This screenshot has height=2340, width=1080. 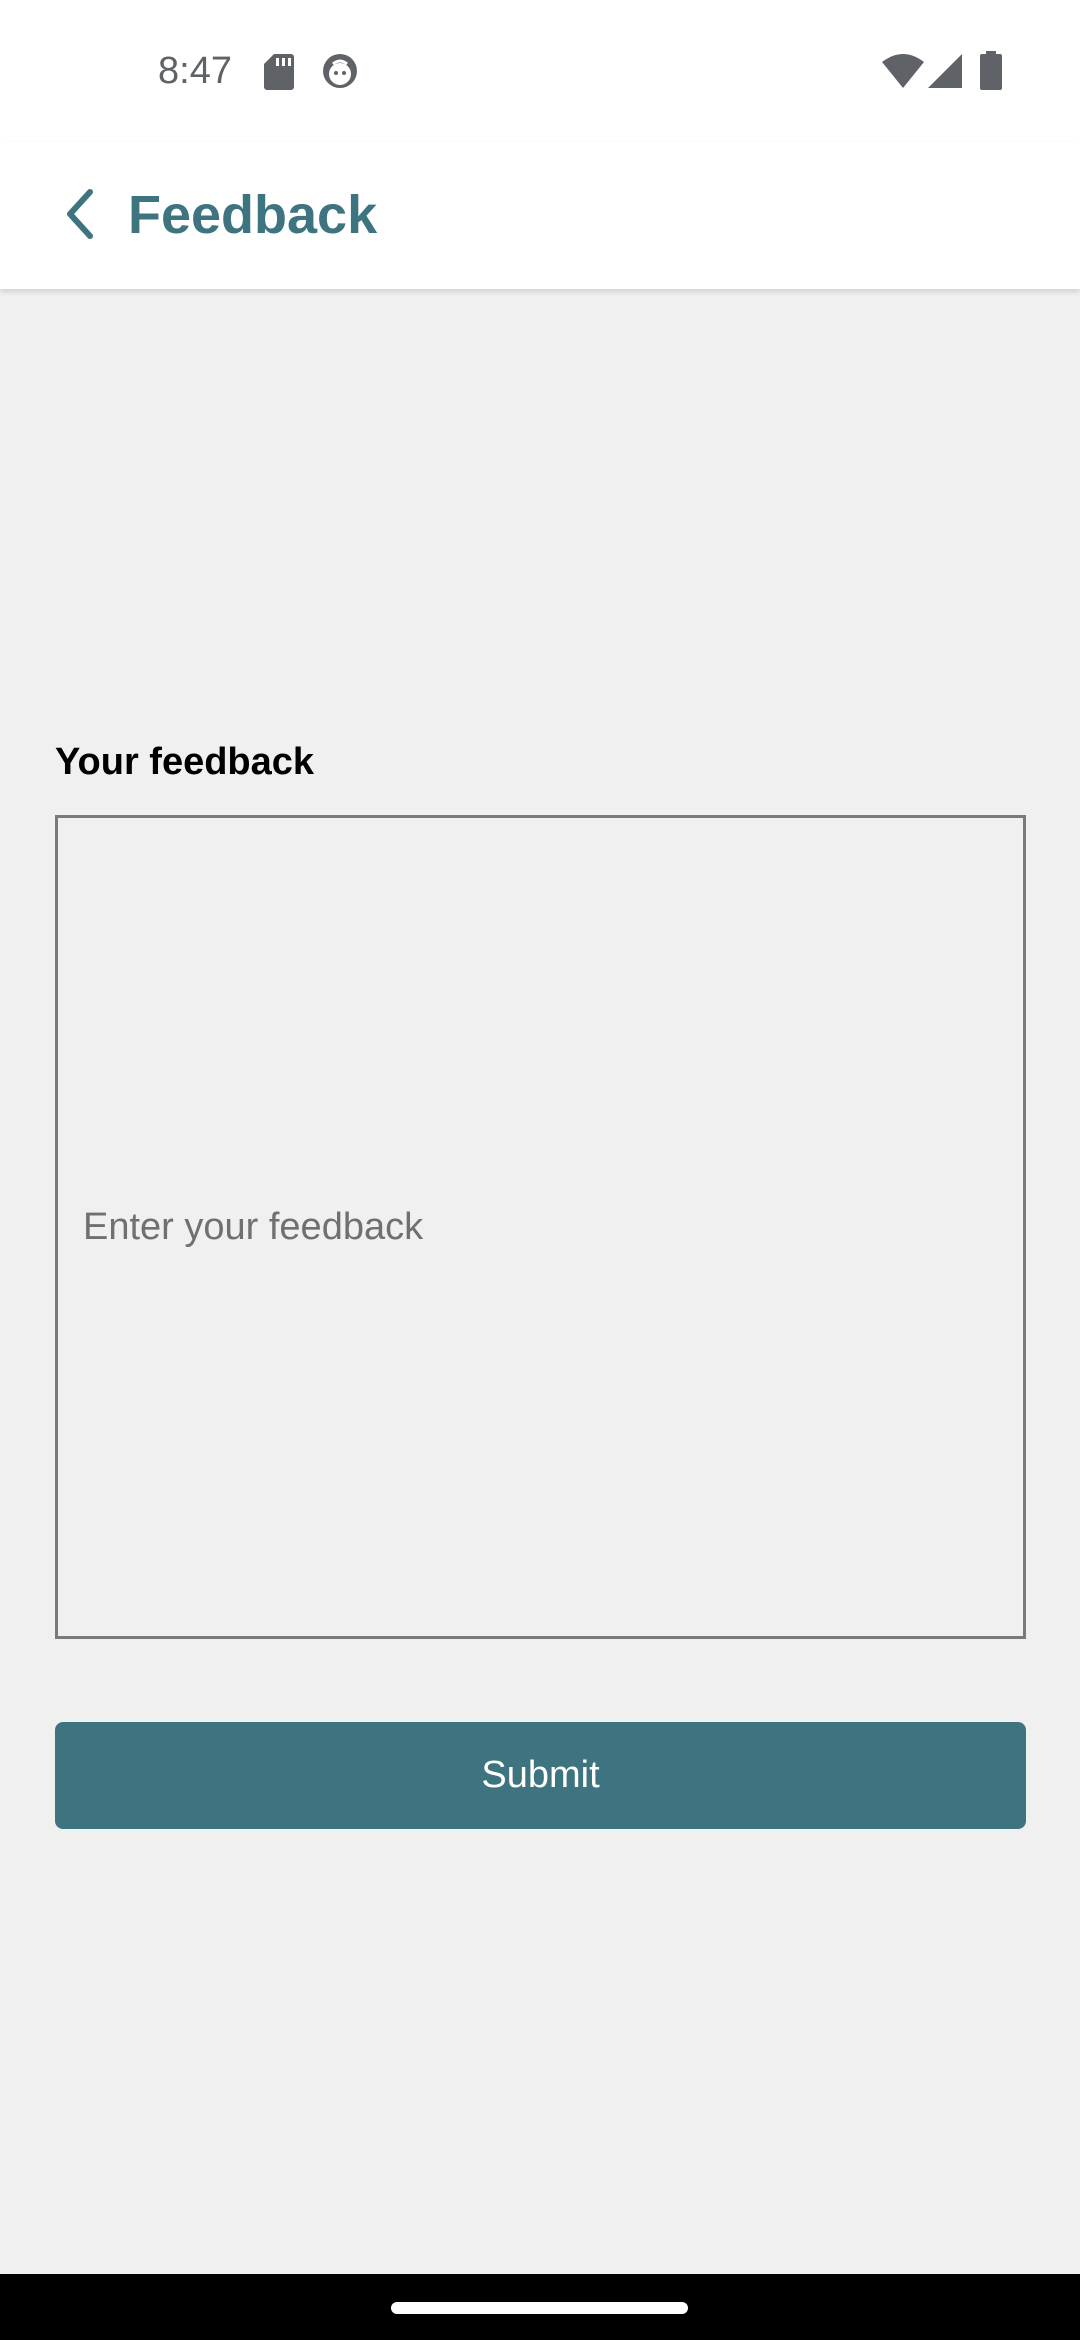 I want to click on navigation-bar, so click(x=540, y=2307).